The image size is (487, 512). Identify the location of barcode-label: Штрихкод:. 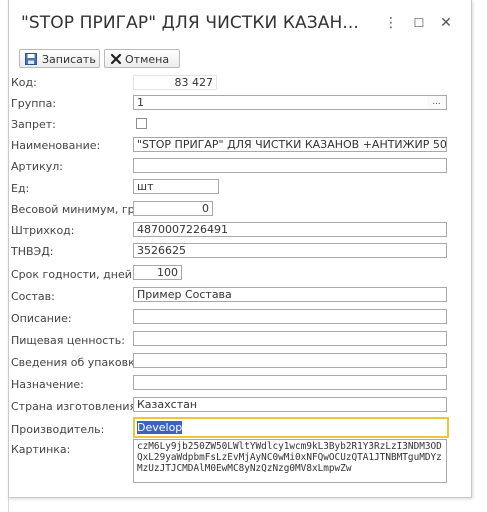
(43, 230).